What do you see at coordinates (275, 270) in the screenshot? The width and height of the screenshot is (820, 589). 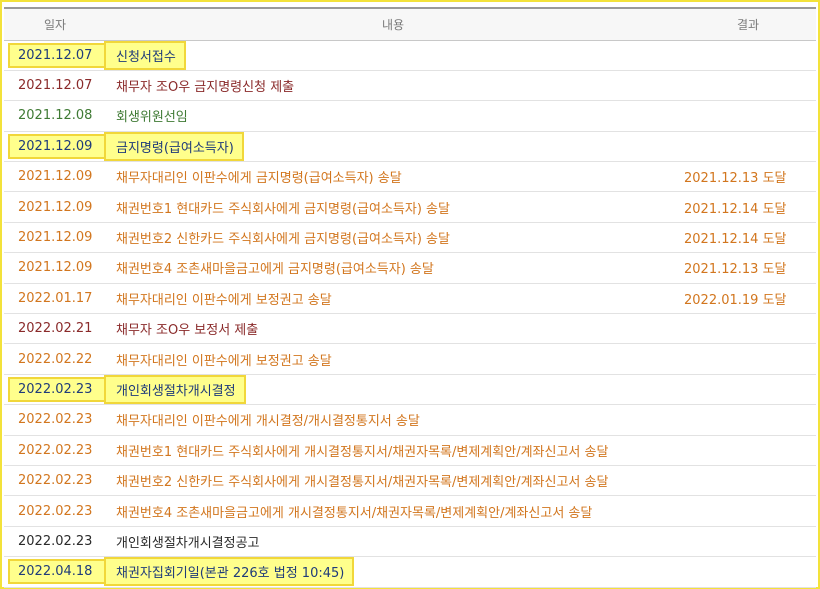 I see `row-content: 채권번호4 조촌새마을금고에게 금지명령(급여소득자) 송달` at bounding box center [275, 270].